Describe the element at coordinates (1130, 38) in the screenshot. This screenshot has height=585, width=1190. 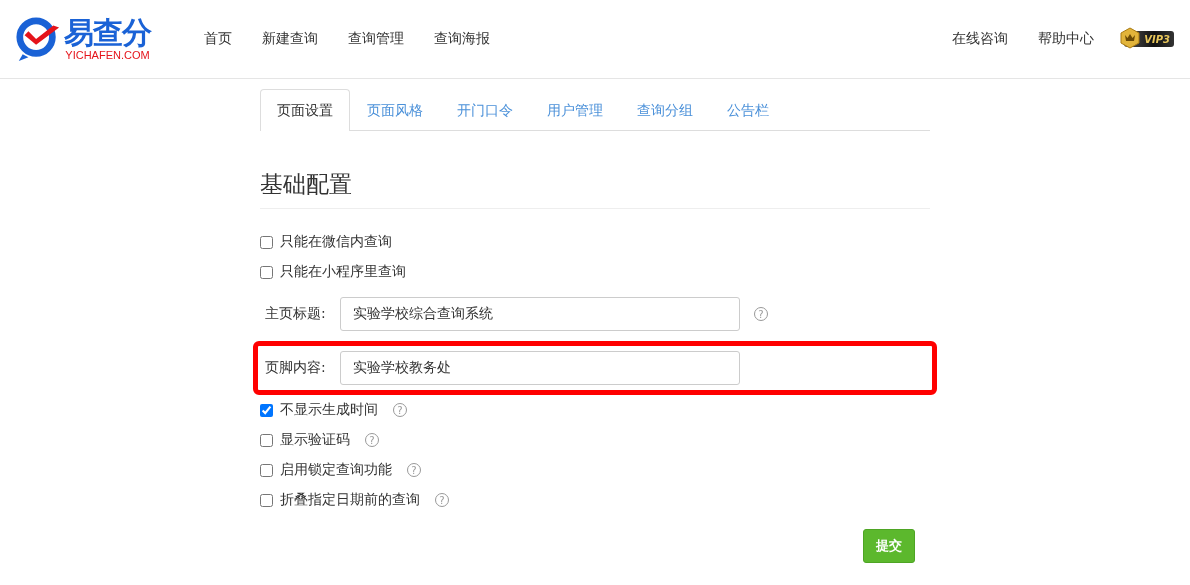
I see `crown-icon` at that location.